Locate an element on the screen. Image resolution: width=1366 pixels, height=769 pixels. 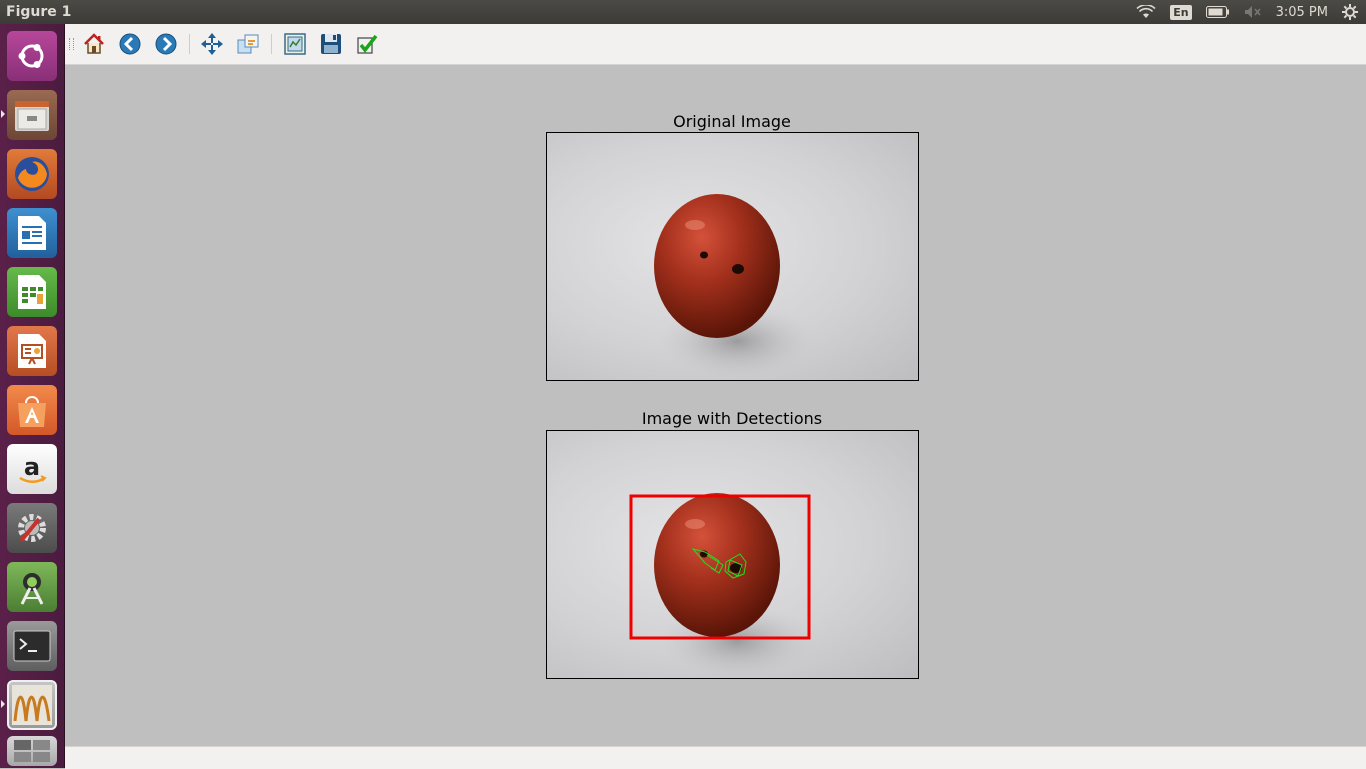
keyboard-language-indicator: En is located at coordinates (1181, 12).